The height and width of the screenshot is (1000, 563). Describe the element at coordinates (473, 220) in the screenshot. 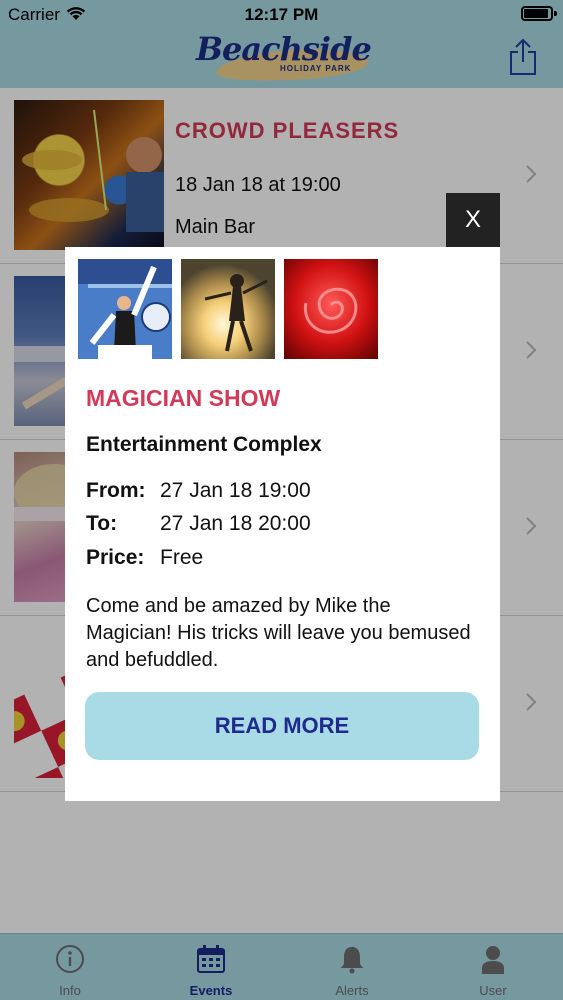

I see `close-button: X` at that location.